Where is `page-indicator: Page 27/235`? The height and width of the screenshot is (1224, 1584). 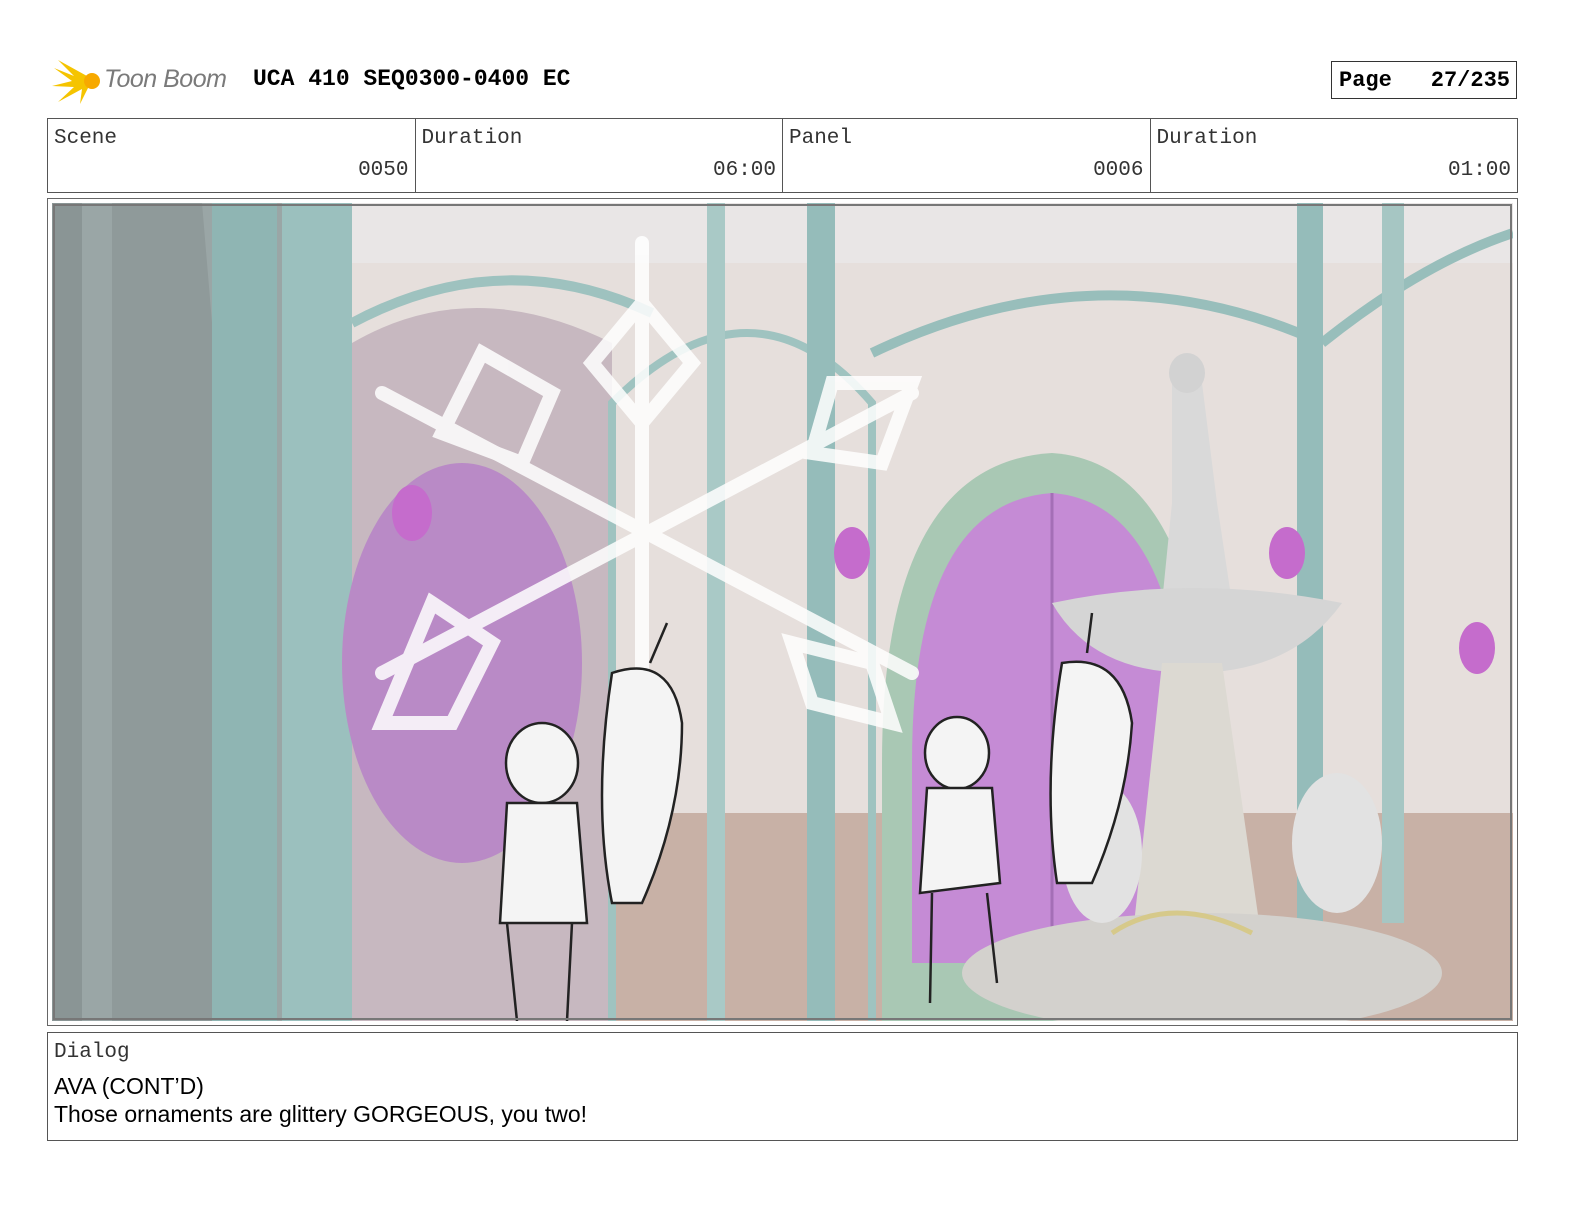 page-indicator: Page 27/235 is located at coordinates (1424, 80).